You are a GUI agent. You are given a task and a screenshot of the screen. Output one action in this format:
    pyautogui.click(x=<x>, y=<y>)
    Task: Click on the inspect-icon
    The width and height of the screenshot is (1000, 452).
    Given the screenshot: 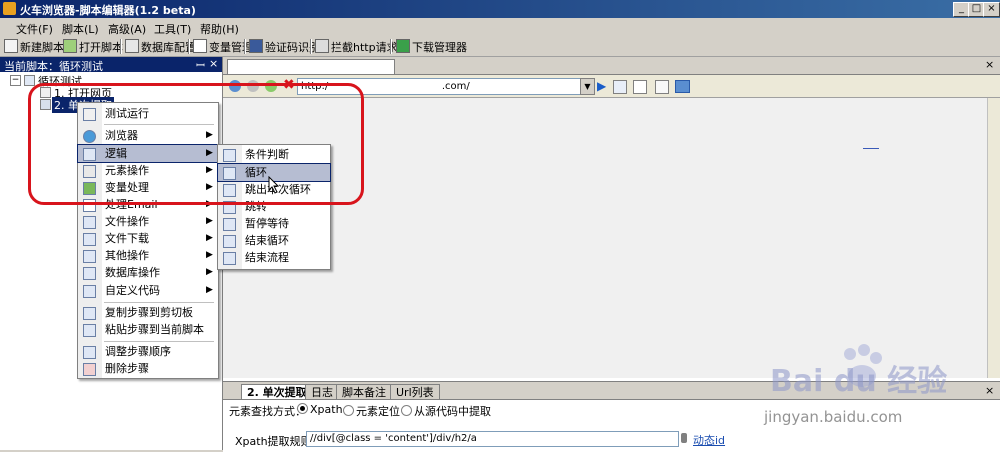 What is the action you would take?
    pyautogui.click(x=620, y=87)
    